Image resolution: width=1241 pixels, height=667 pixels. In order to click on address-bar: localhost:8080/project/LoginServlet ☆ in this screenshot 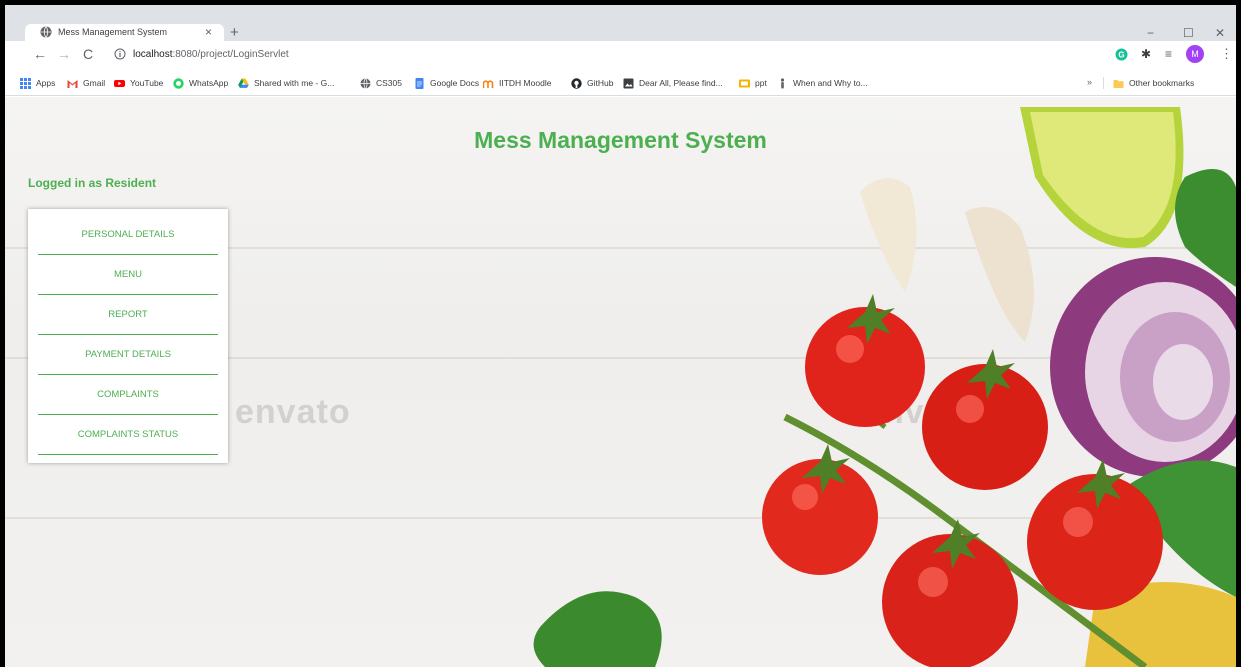, I will do `click(652, 55)`.